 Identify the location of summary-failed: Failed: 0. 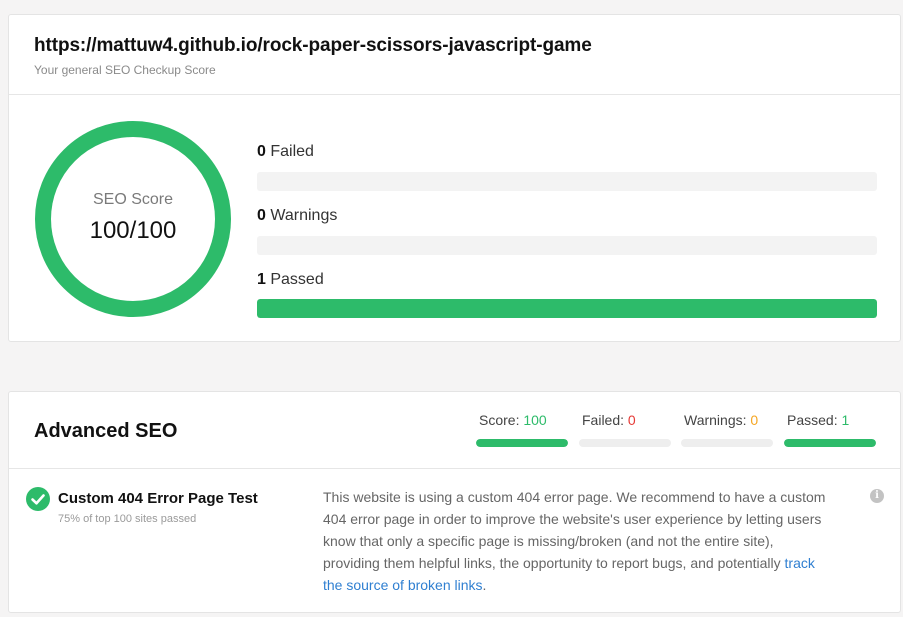
(609, 420).